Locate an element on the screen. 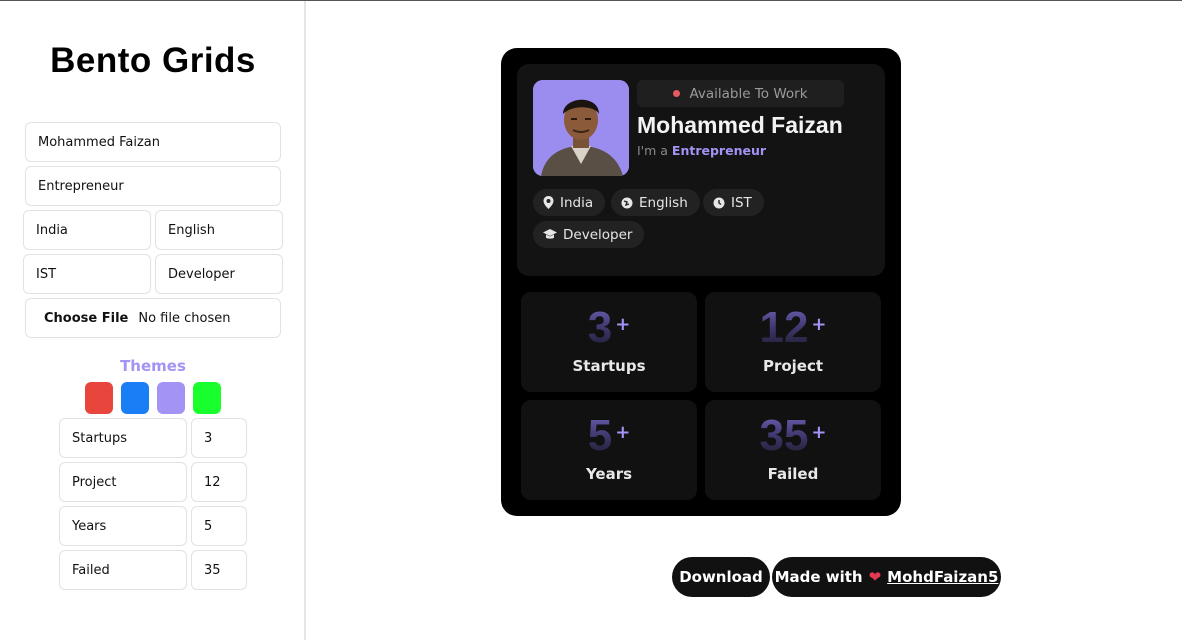  app-title: Bento Grids is located at coordinates (153, 60).